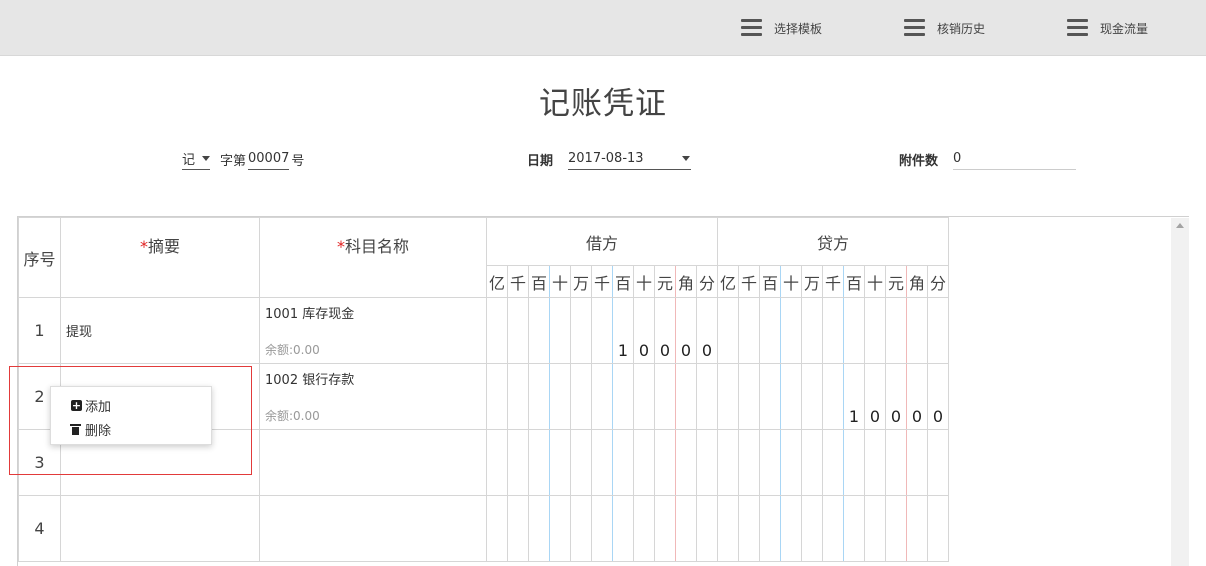  What do you see at coordinates (1015, 159) in the screenshot?
I see `attachments-input: 0` at bounding box center [1015, 159].